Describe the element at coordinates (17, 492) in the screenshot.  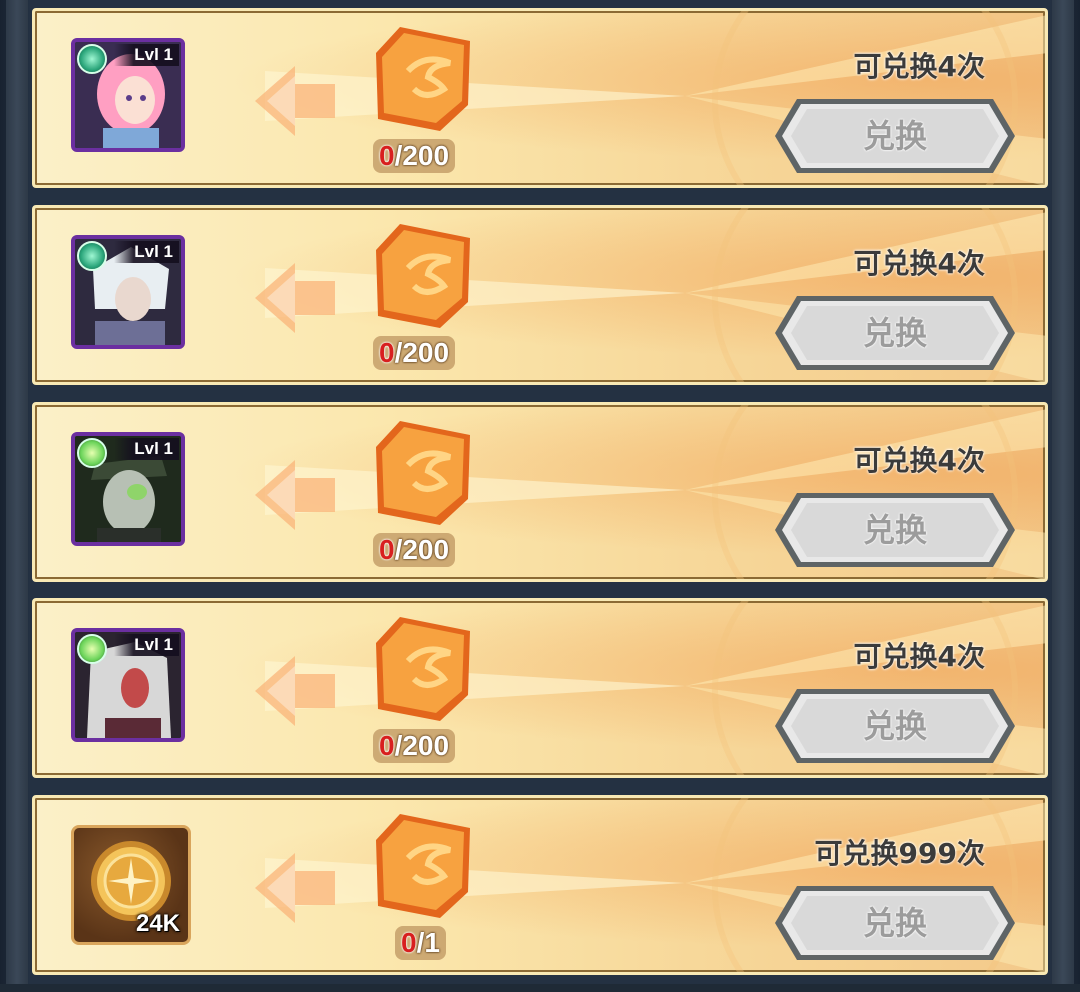
I see `left-frame-rail` at that location.